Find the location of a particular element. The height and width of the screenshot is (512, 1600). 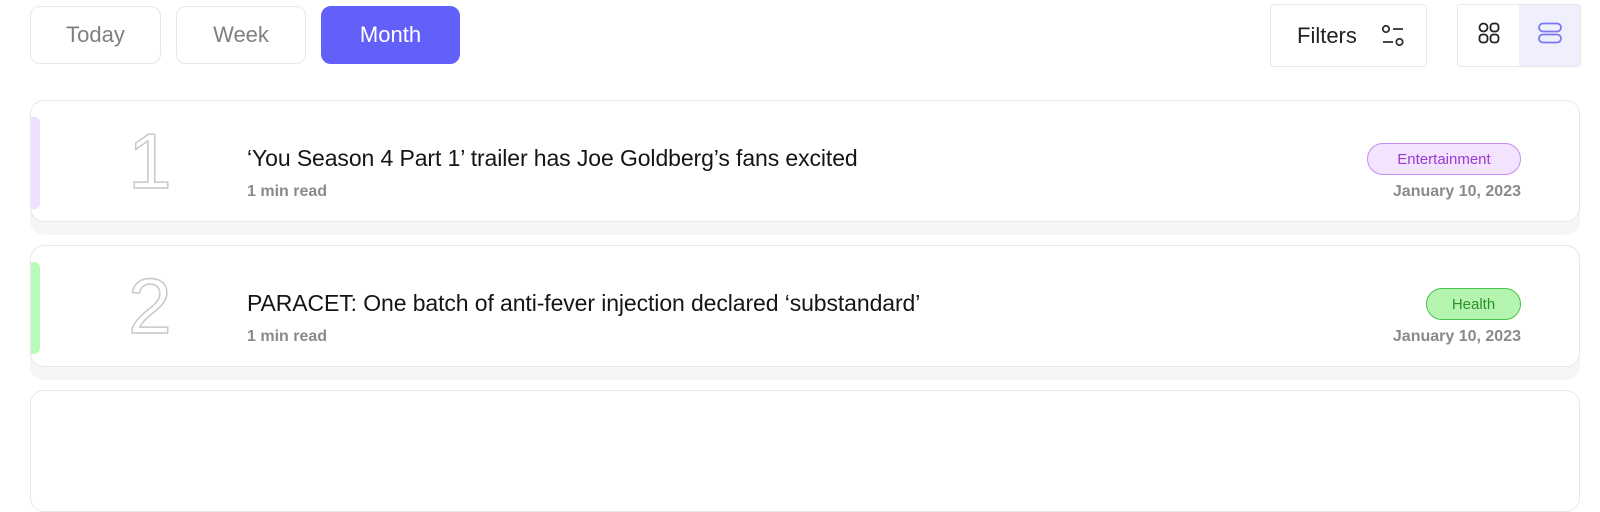

today-button: Today is located at coordinates (95, 35).